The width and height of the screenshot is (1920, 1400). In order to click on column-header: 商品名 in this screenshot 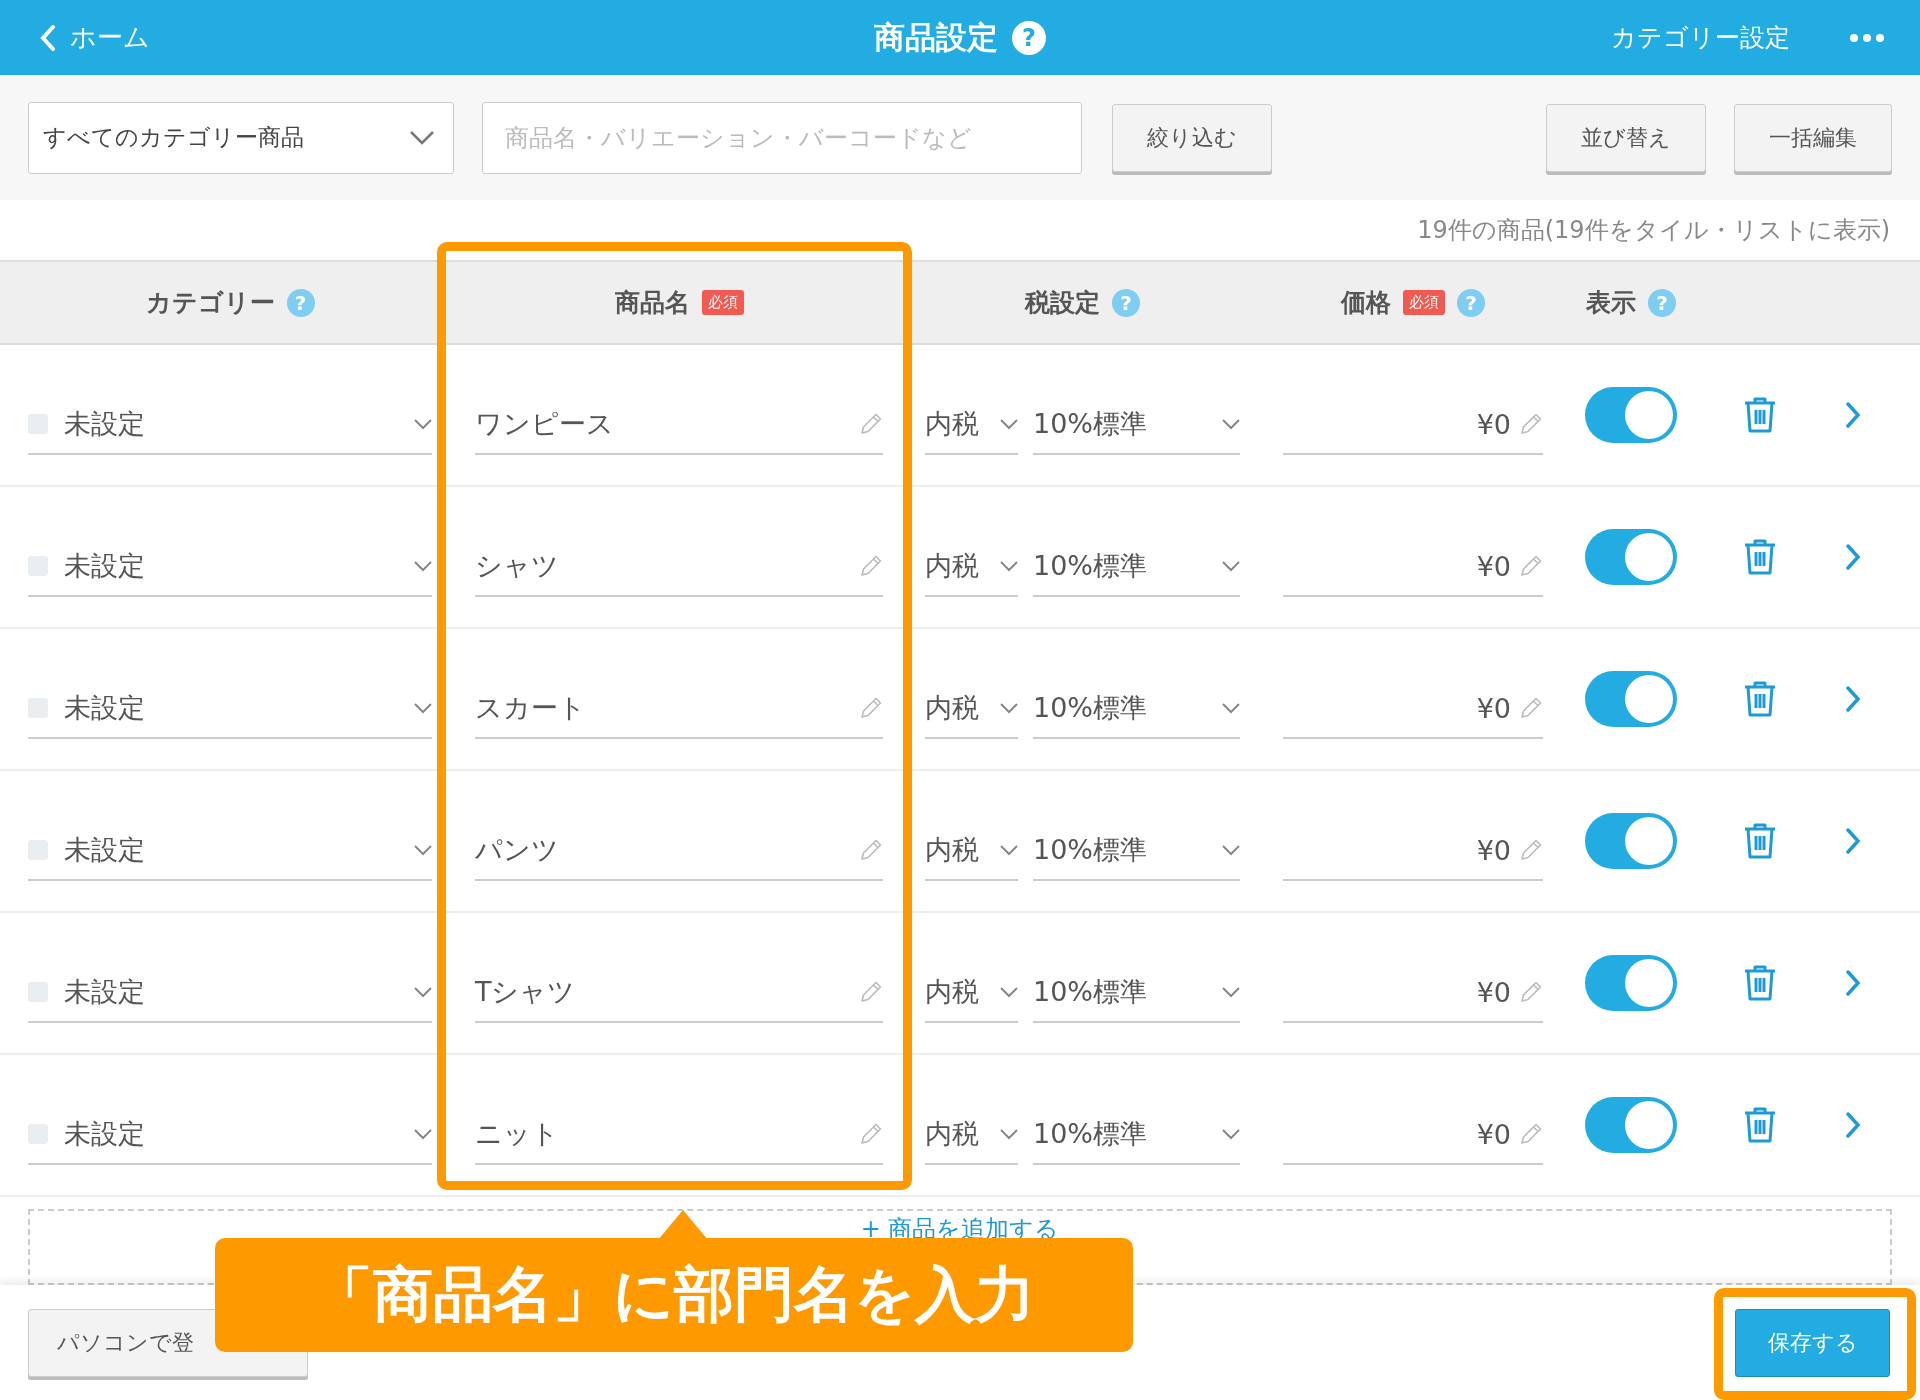, I will do `click(652, 303)`.